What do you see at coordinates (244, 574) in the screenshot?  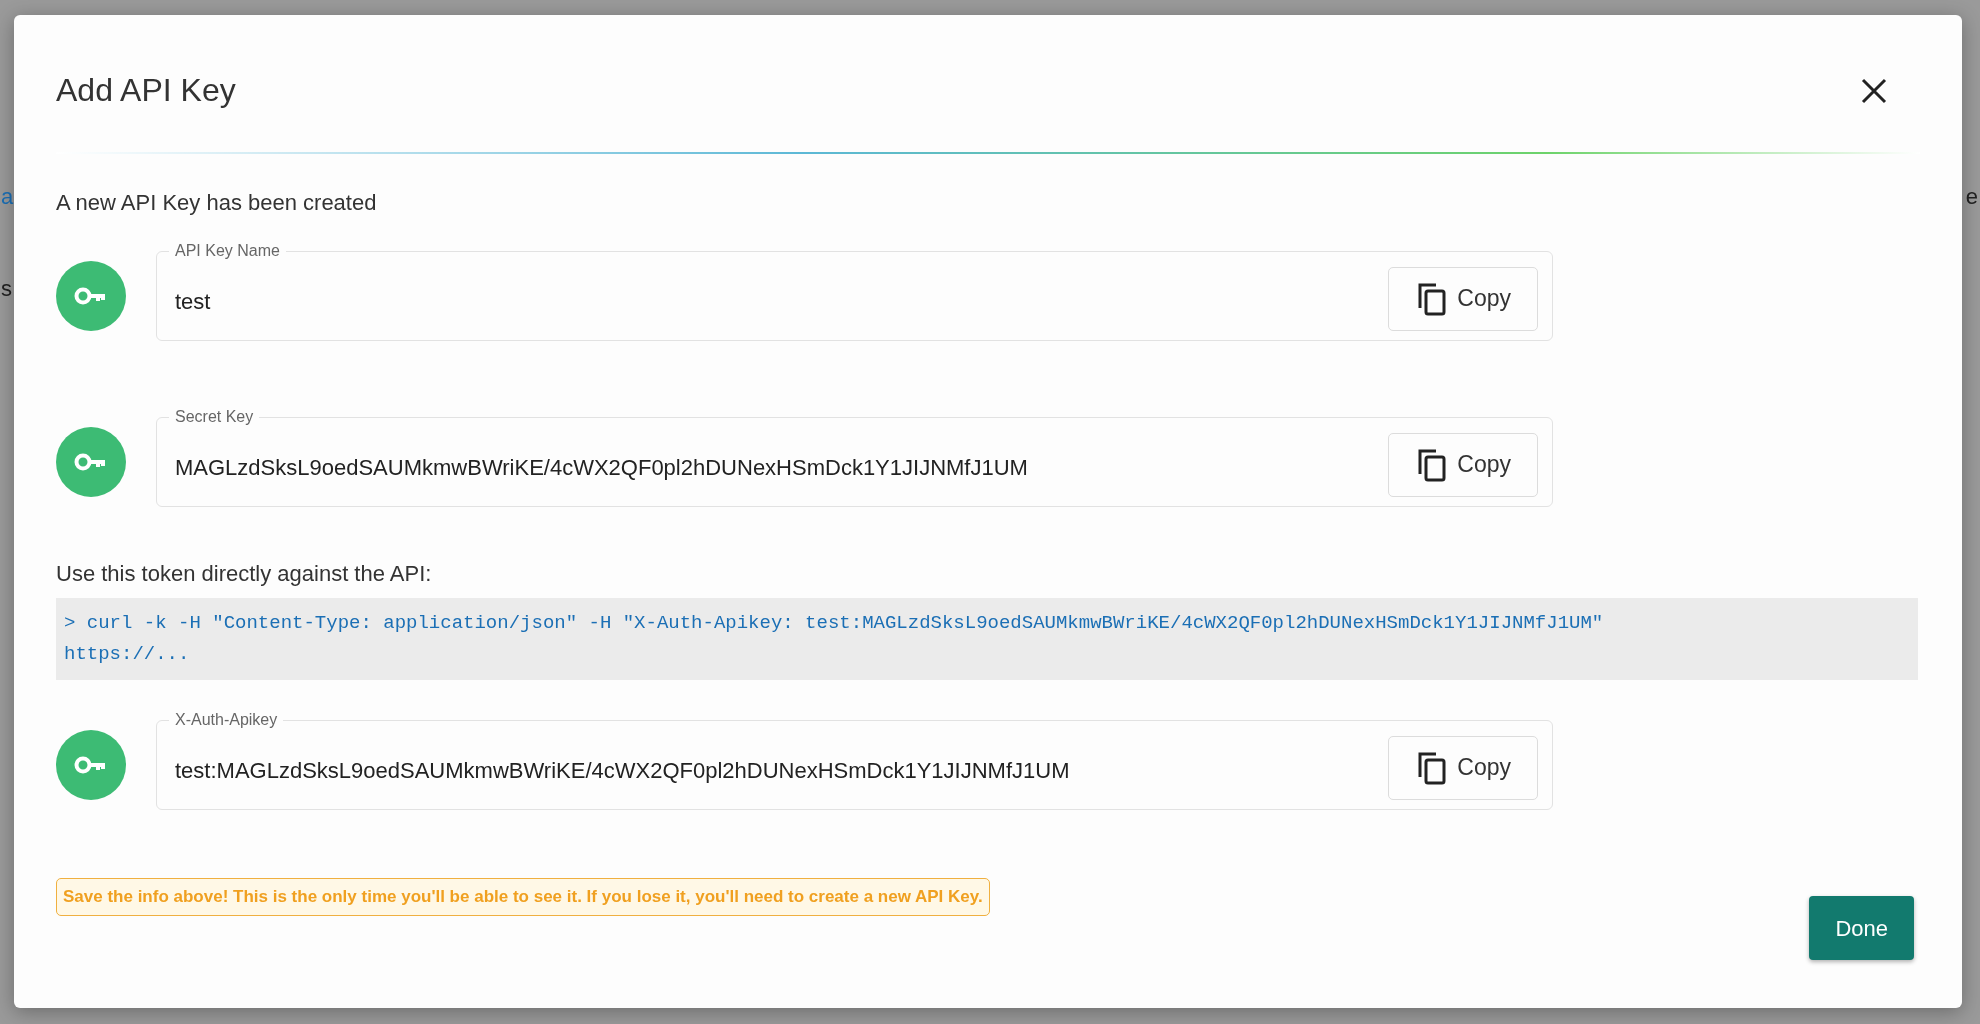 I see `usage-text: Use this token directly against the API:` at bounding box center [244, 574].